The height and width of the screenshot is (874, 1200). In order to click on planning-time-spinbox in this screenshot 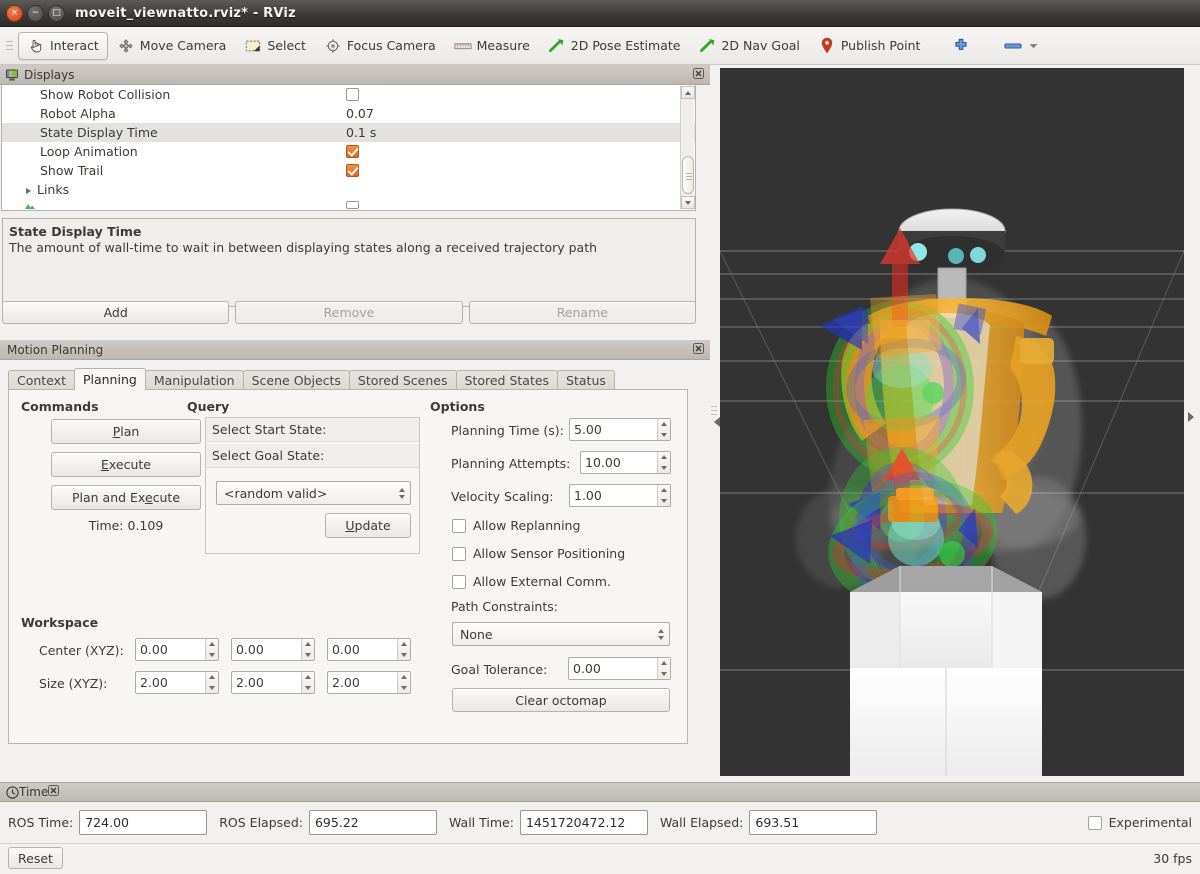, I will do `click(620, 429)`.